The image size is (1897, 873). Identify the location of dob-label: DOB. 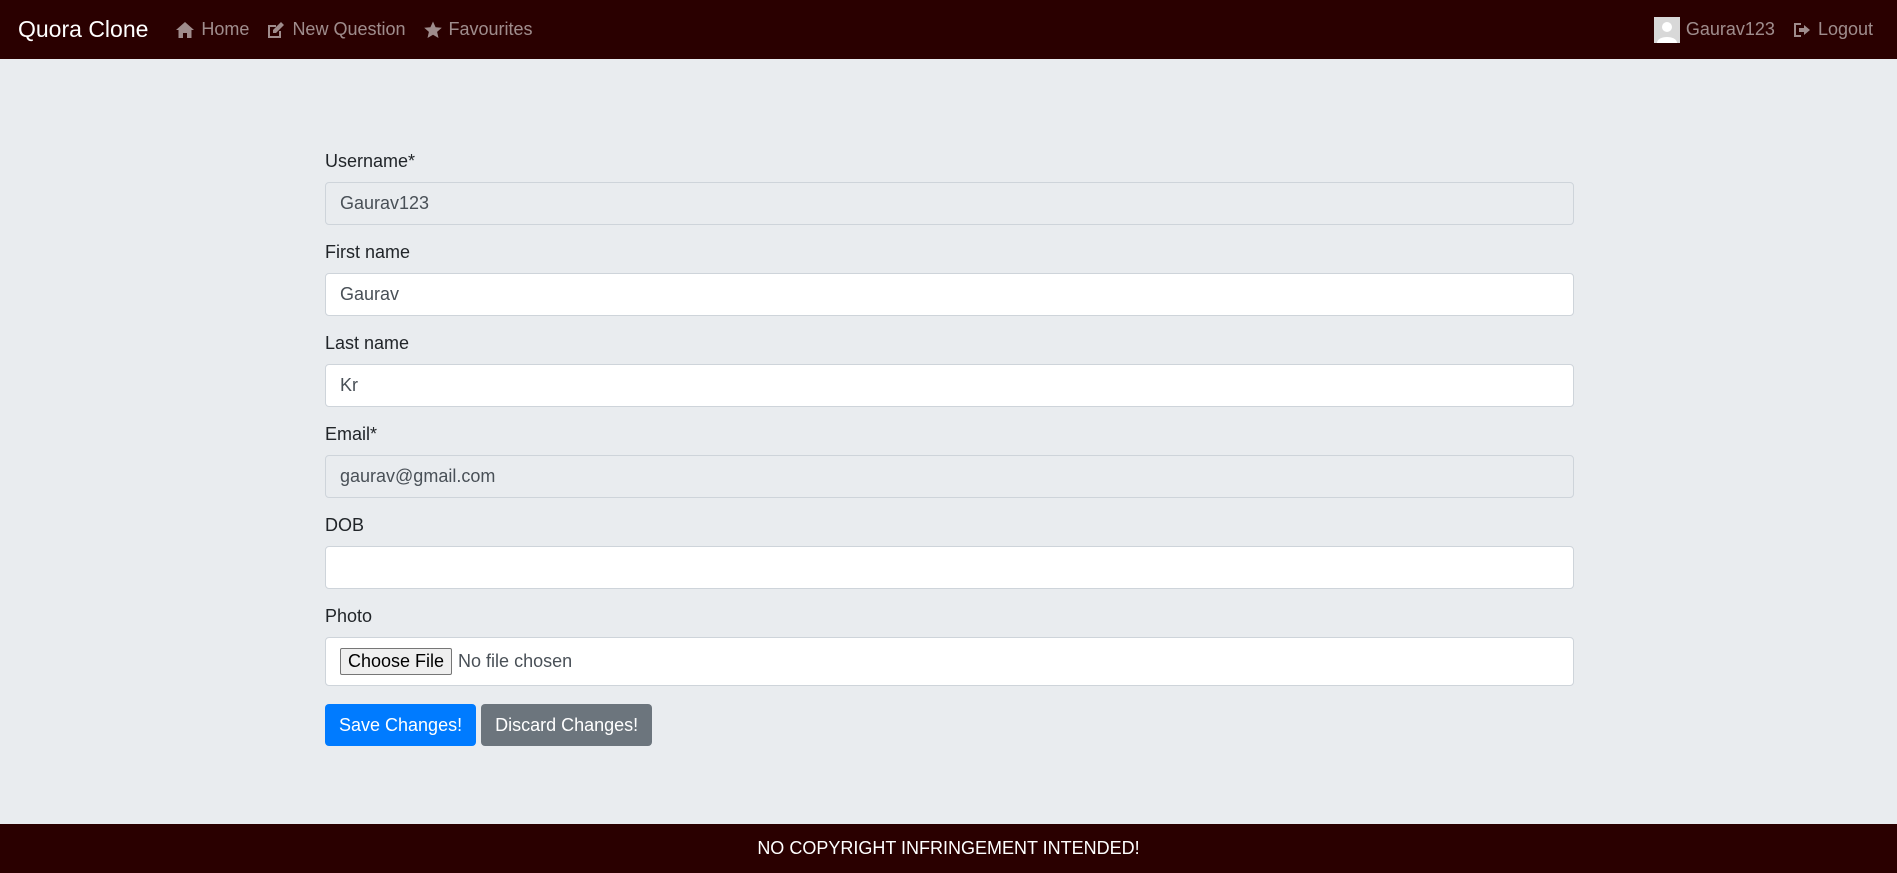
(345, 525).